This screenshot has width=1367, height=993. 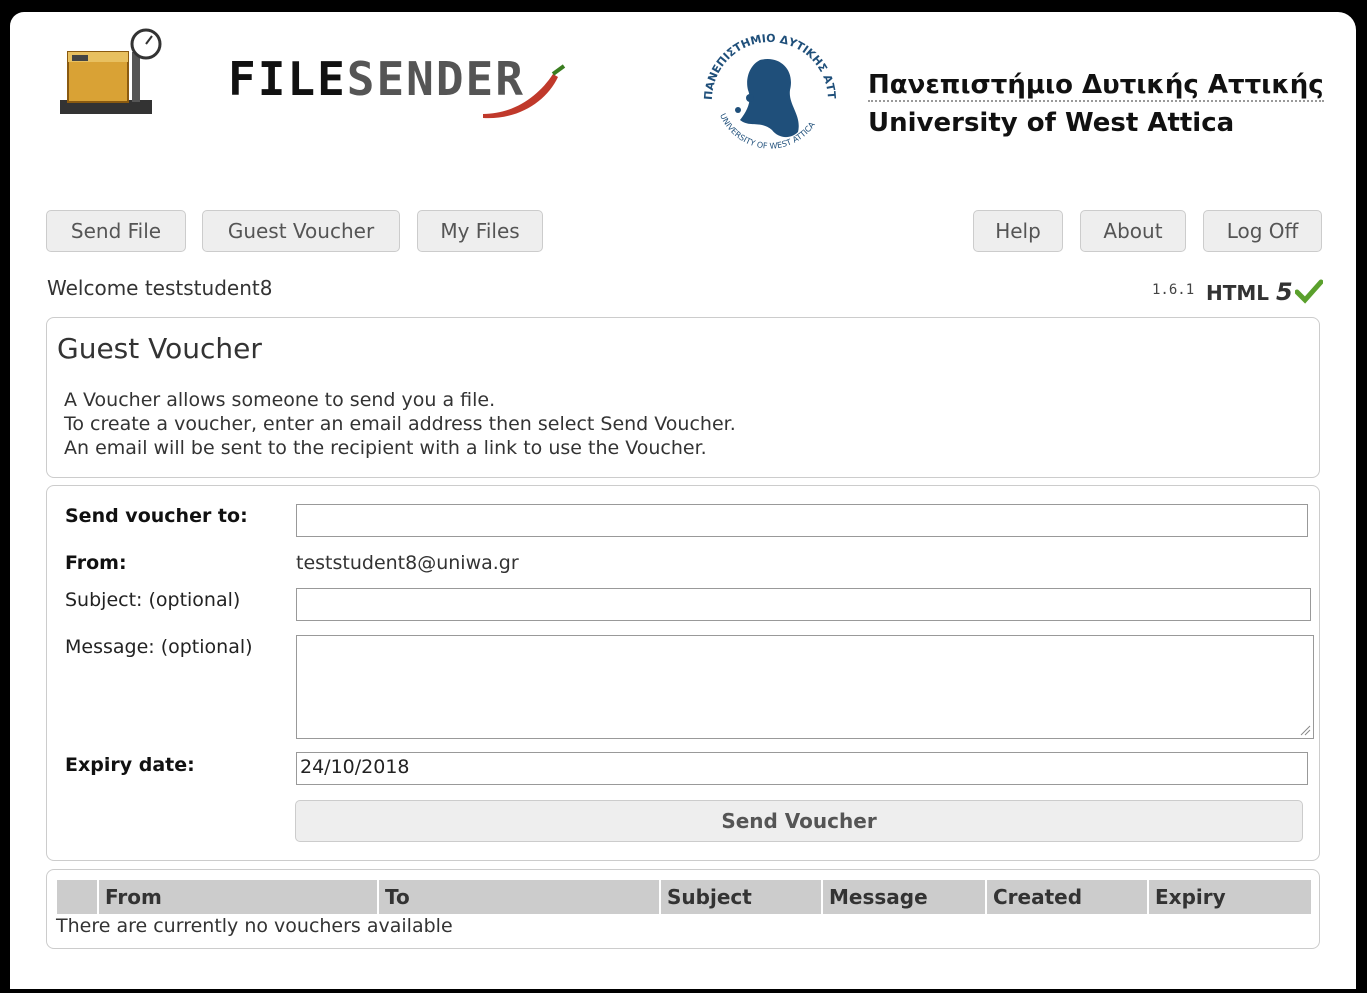 I want to click on check-icon, so click(x=1309, y=291).